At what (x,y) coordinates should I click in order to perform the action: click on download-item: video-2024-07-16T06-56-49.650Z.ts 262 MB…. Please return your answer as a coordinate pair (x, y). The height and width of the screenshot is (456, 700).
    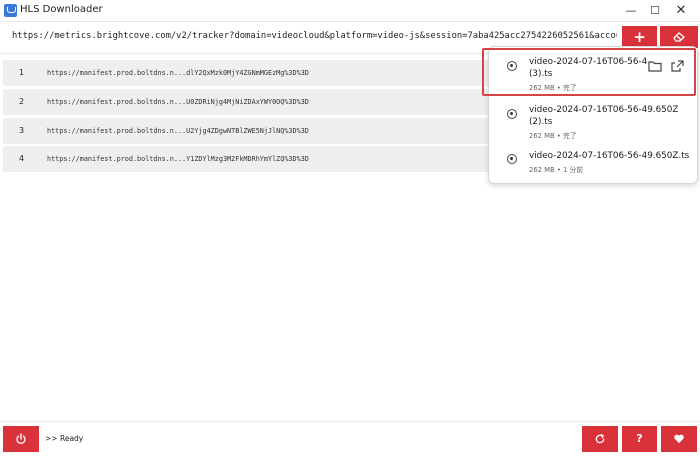
    Looking at the image, I should click on (593, 162).